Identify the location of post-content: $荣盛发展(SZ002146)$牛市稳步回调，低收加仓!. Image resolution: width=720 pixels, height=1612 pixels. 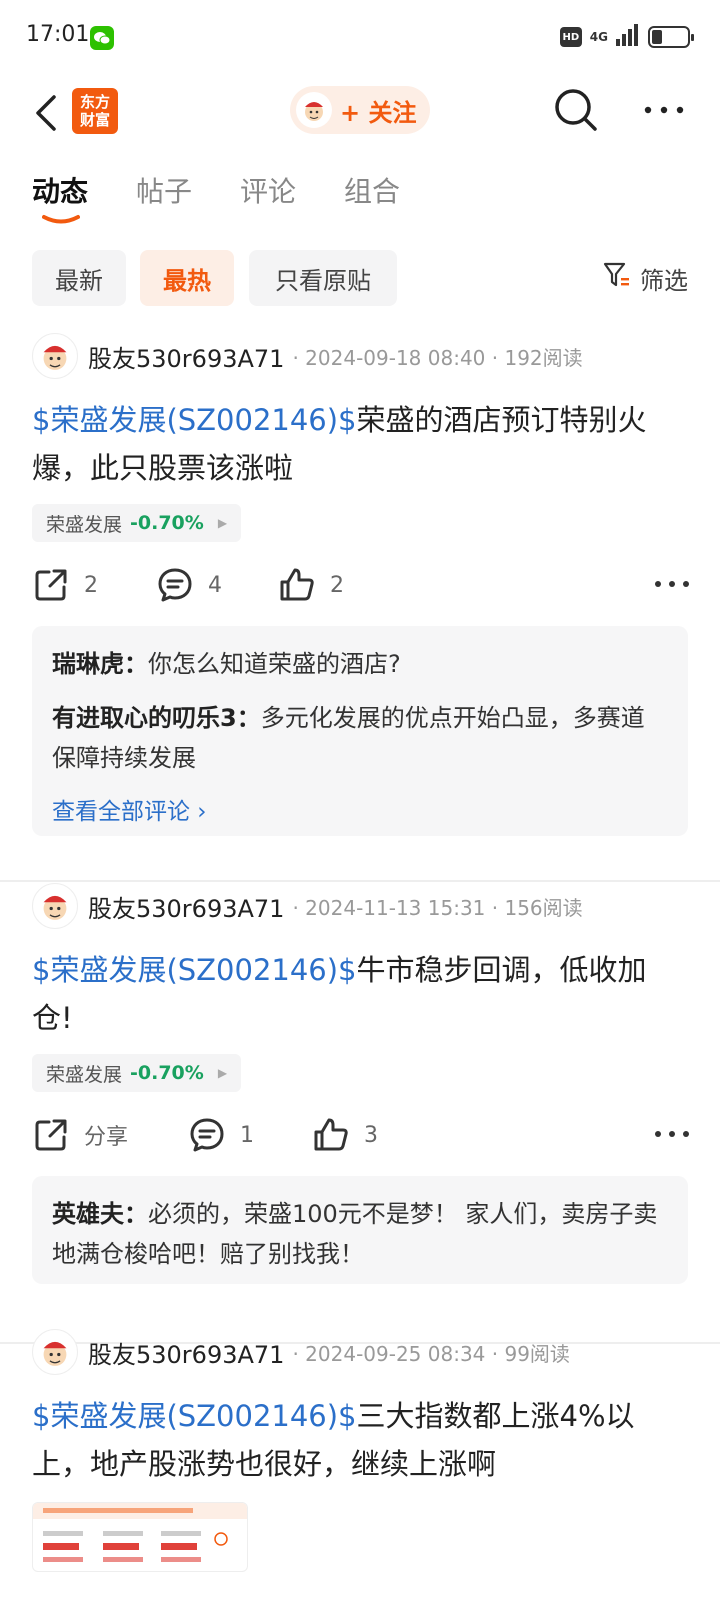
(352, 994).